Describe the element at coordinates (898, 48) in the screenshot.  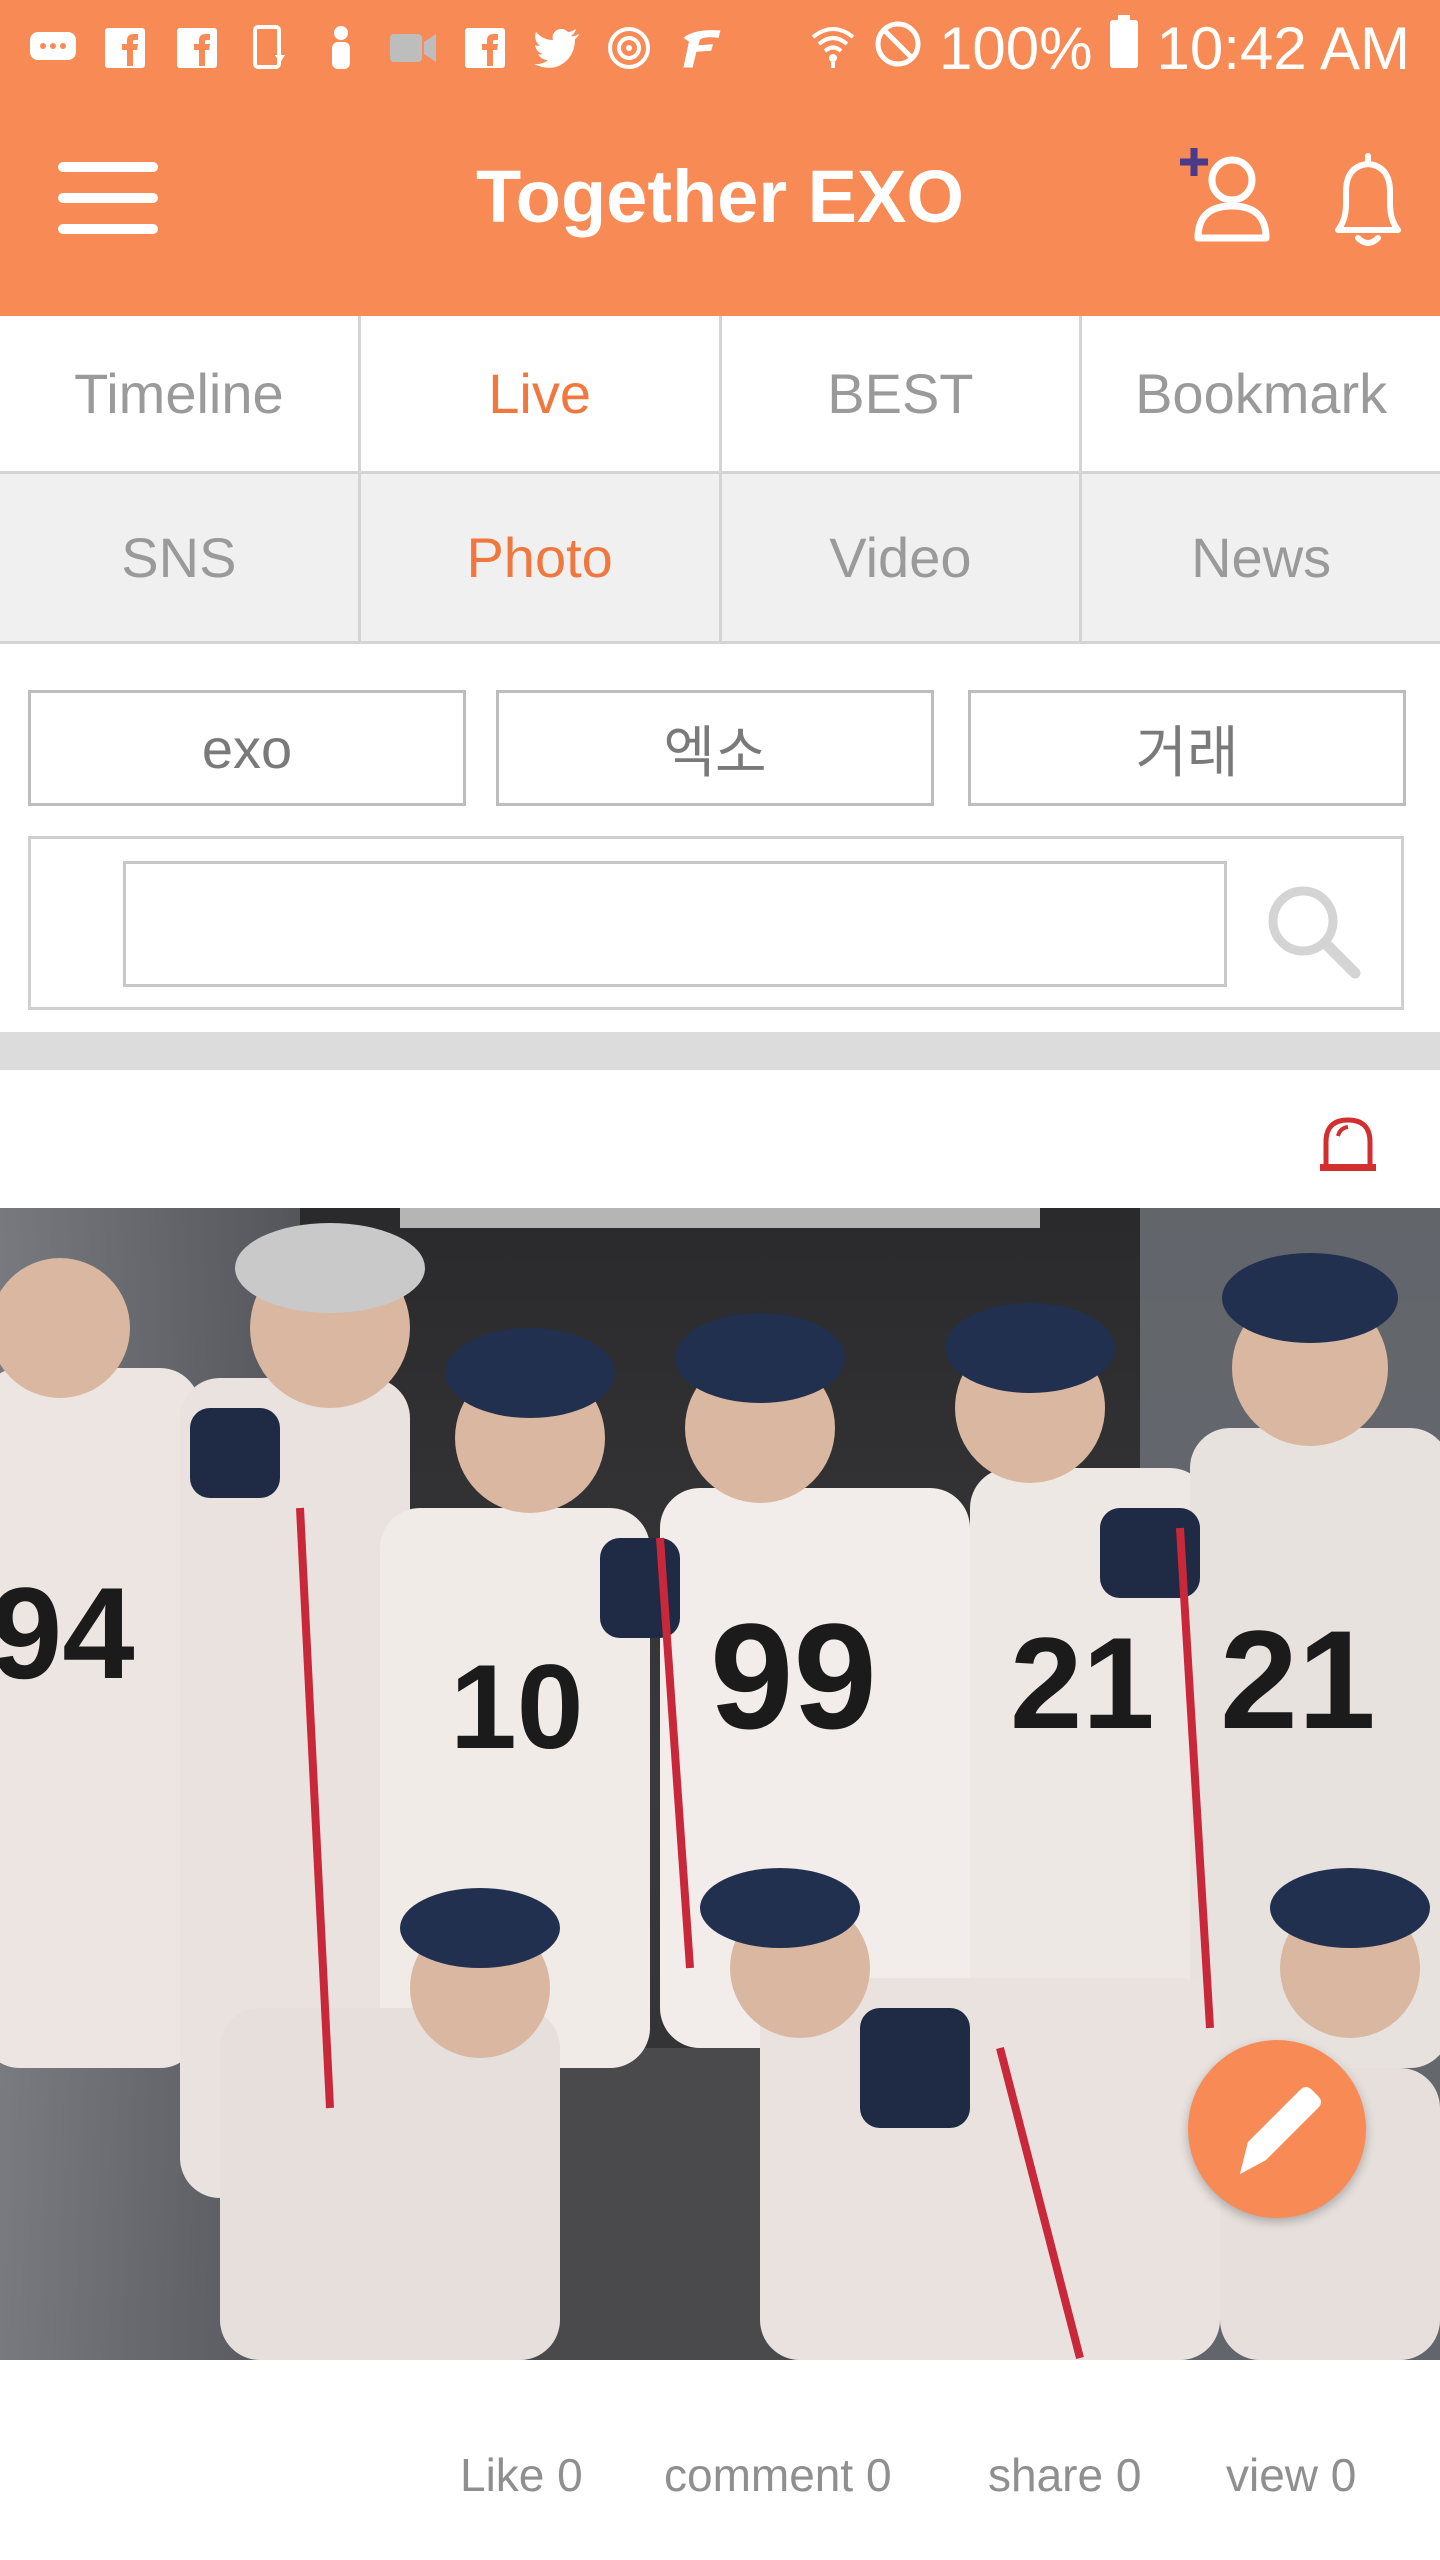
I see `do-not-disturb-icon` at that location.